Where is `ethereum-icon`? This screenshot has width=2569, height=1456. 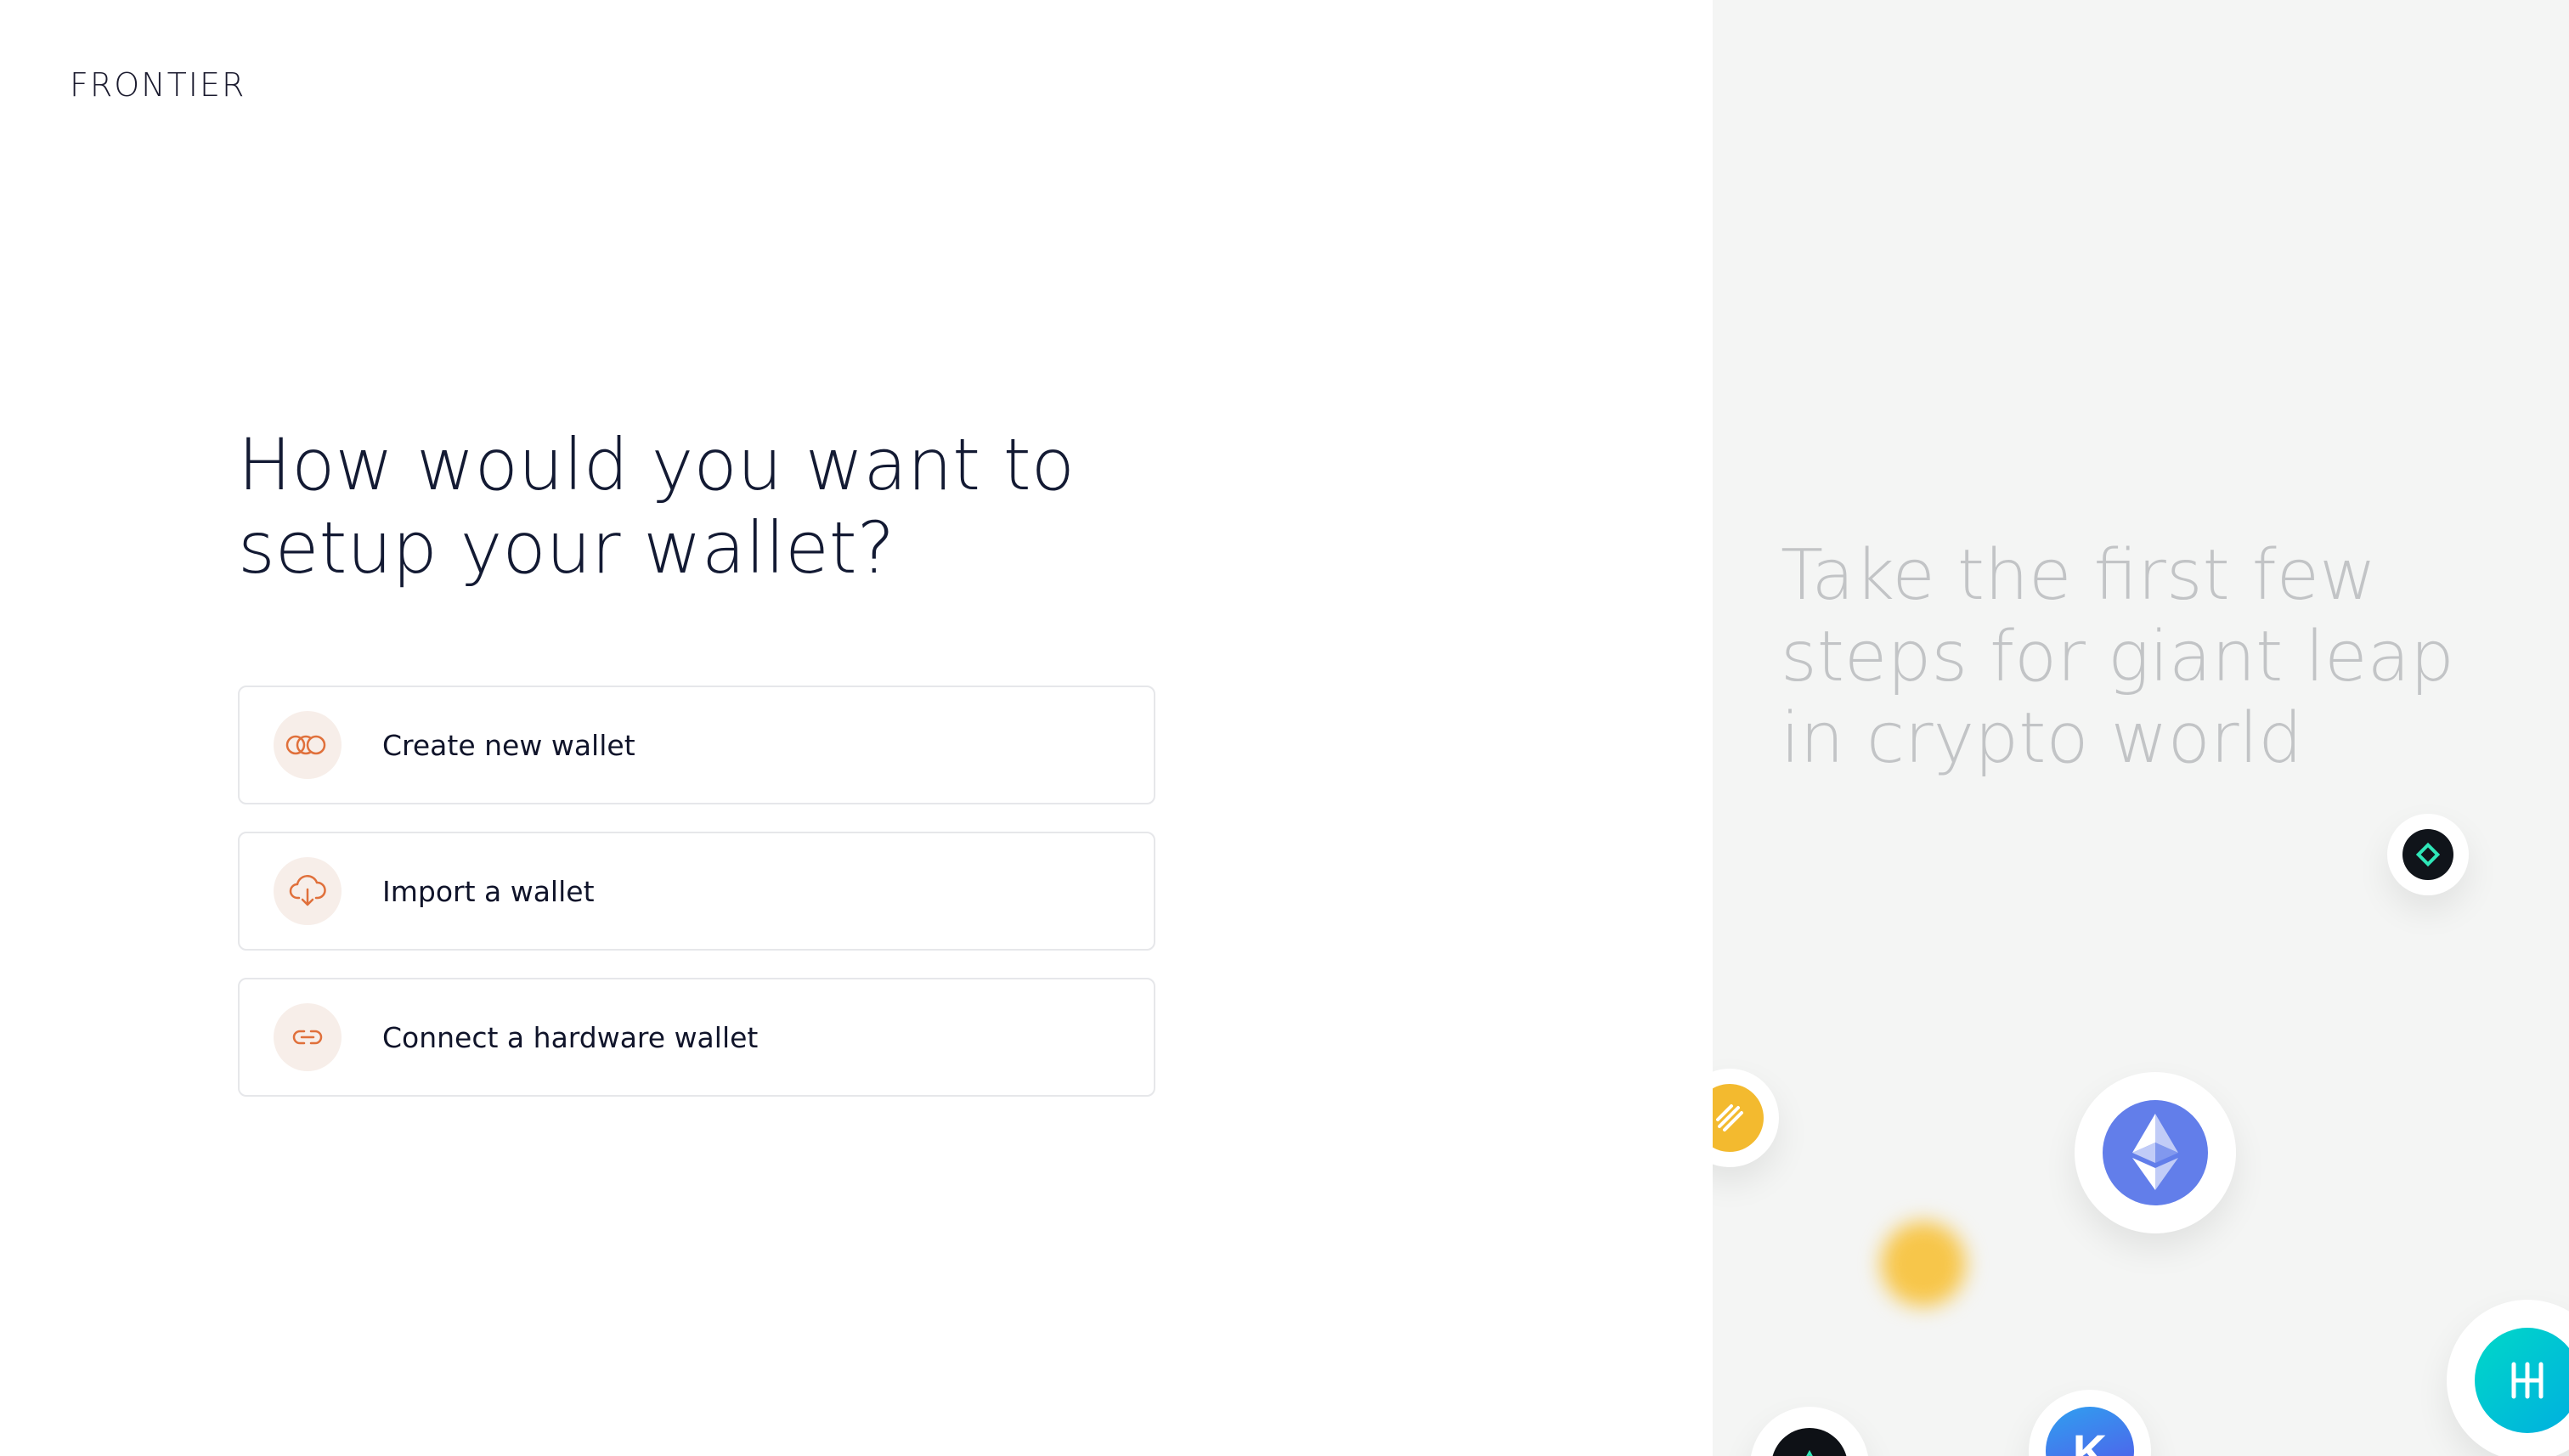
ethereum-icon is located at coordinates (2156, 1152).